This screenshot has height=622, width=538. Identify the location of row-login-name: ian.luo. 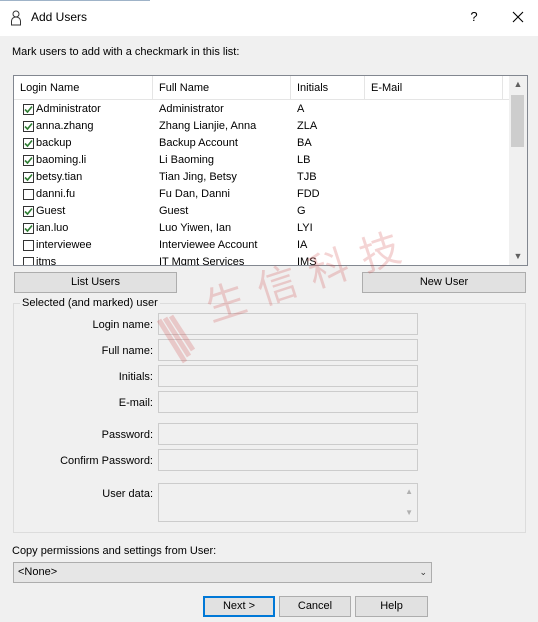
(52, 228).